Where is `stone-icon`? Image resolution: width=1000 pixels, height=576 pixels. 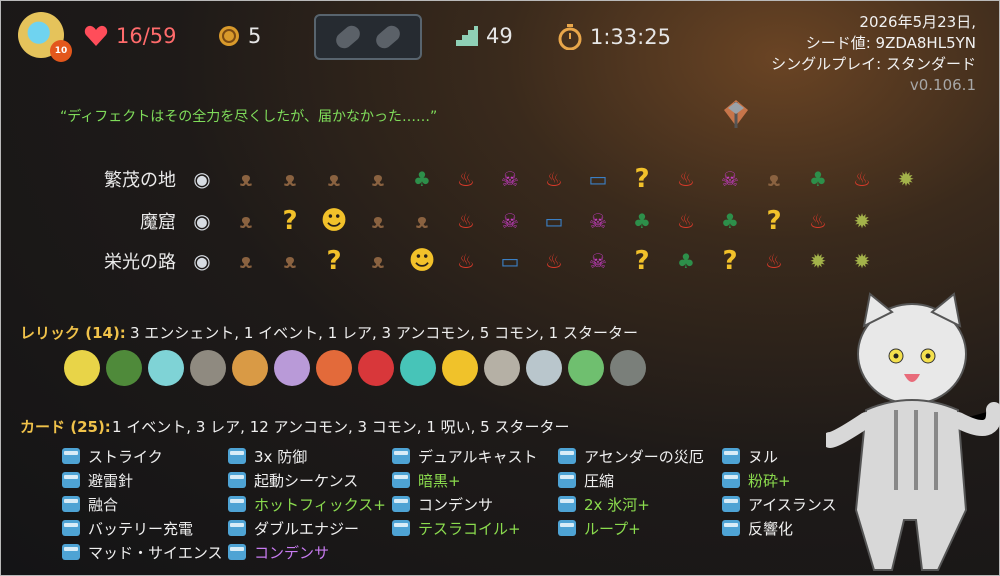 stone-icon is located at coordinates (544, 368).